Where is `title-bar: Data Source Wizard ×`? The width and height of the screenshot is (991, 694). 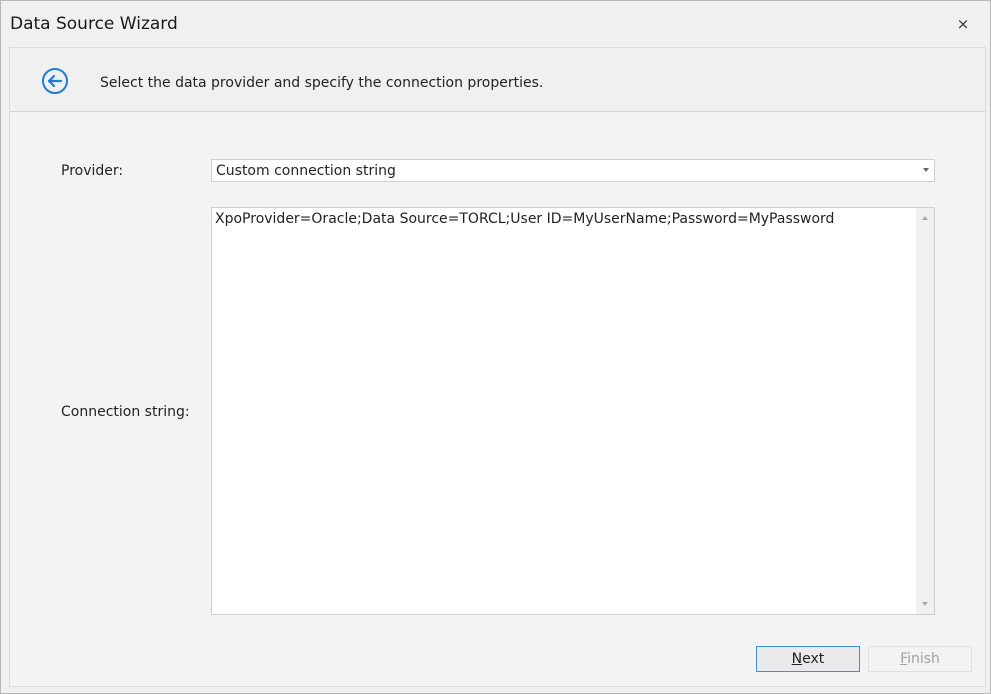
title-bar: Data Source Wizard × is located at coordinates (495, 24).